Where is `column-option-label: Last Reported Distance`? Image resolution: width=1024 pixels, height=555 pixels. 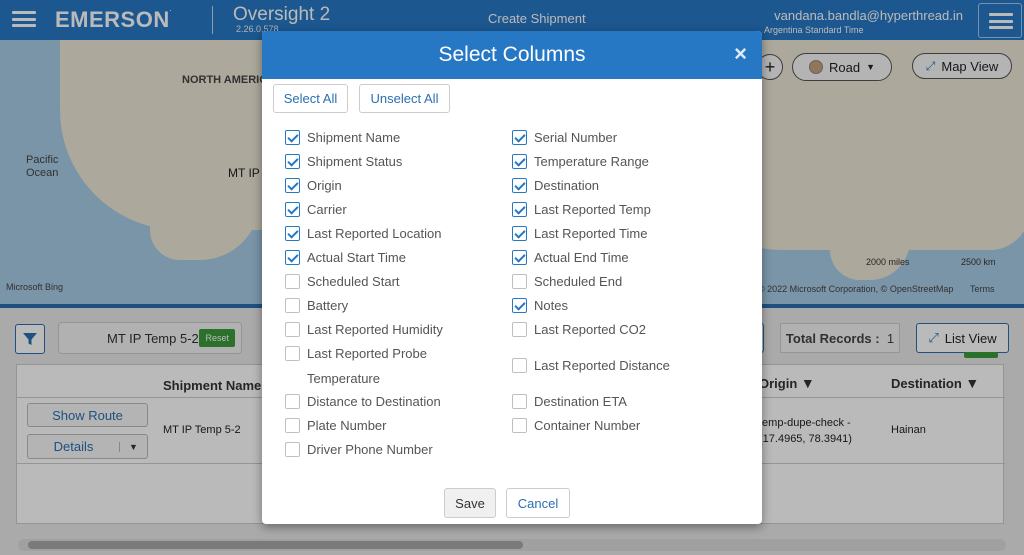
column-option-label: Last Reported Distance is located at coordinates (602, 365).